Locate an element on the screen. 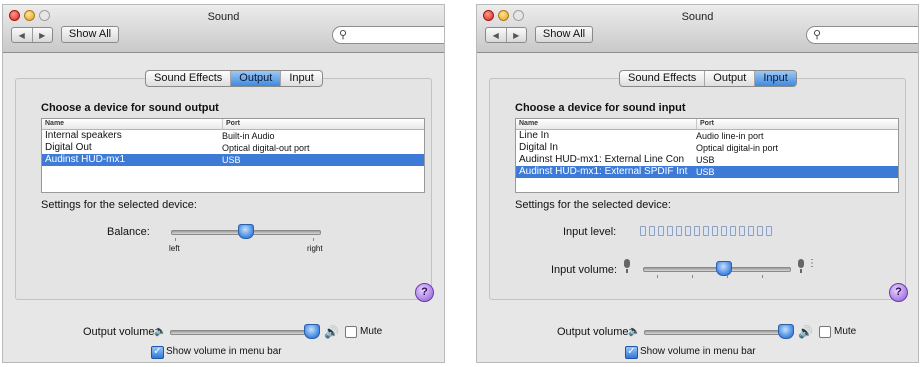  table-row: Line In Audio line-in port is located at coordinates (707, 136).